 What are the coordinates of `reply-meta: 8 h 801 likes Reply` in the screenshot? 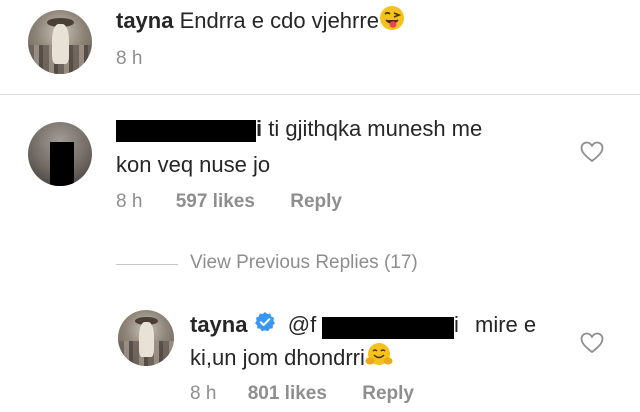 It's located at (302, 394).